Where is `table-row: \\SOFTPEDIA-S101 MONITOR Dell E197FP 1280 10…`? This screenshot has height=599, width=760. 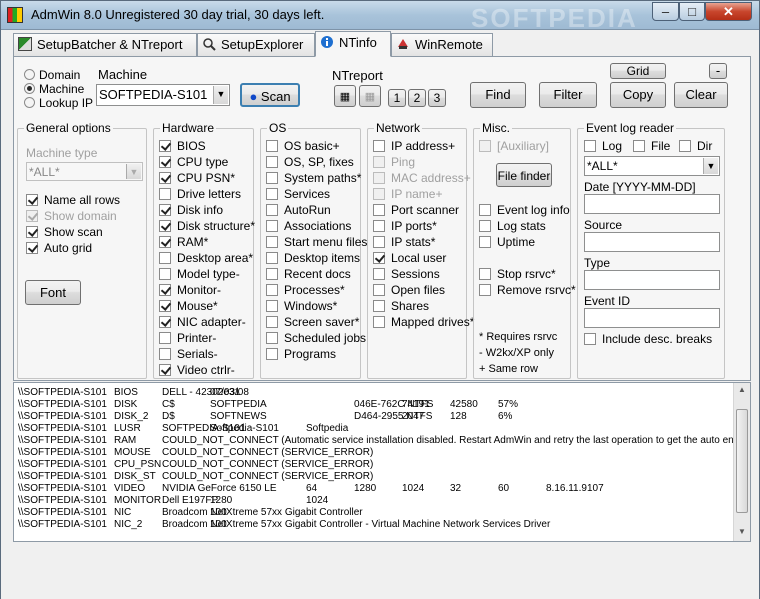 table-row: \\SOFTPEDIA-S101 MONITOR Dell E197FP 1280 10… is located at coordinates (373, 501).